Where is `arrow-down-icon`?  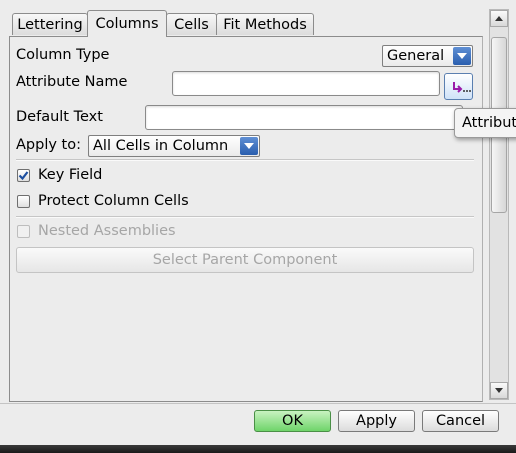
arrow-down-icon is located at coordinates (499, 390).